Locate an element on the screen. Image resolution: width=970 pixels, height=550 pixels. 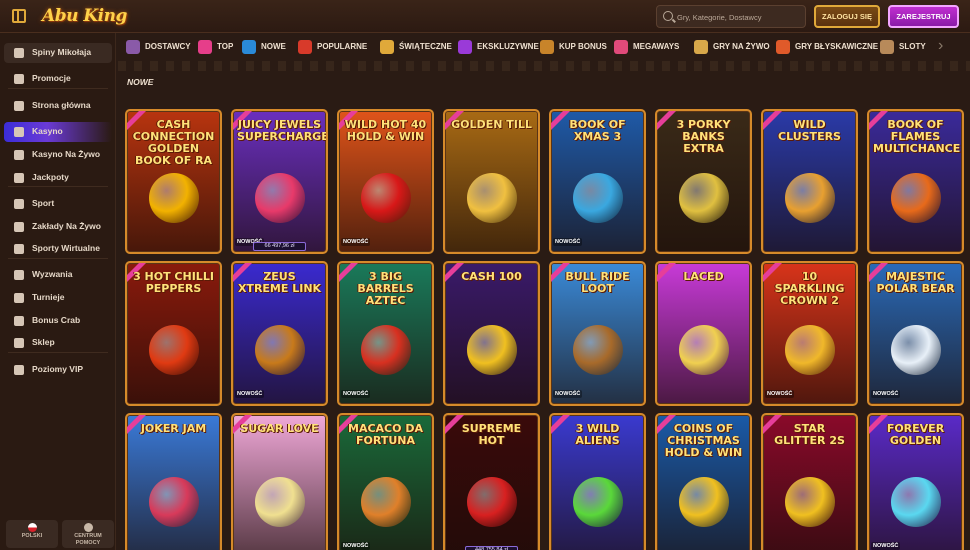
trophy-icon is located at coordinates (19, 275).